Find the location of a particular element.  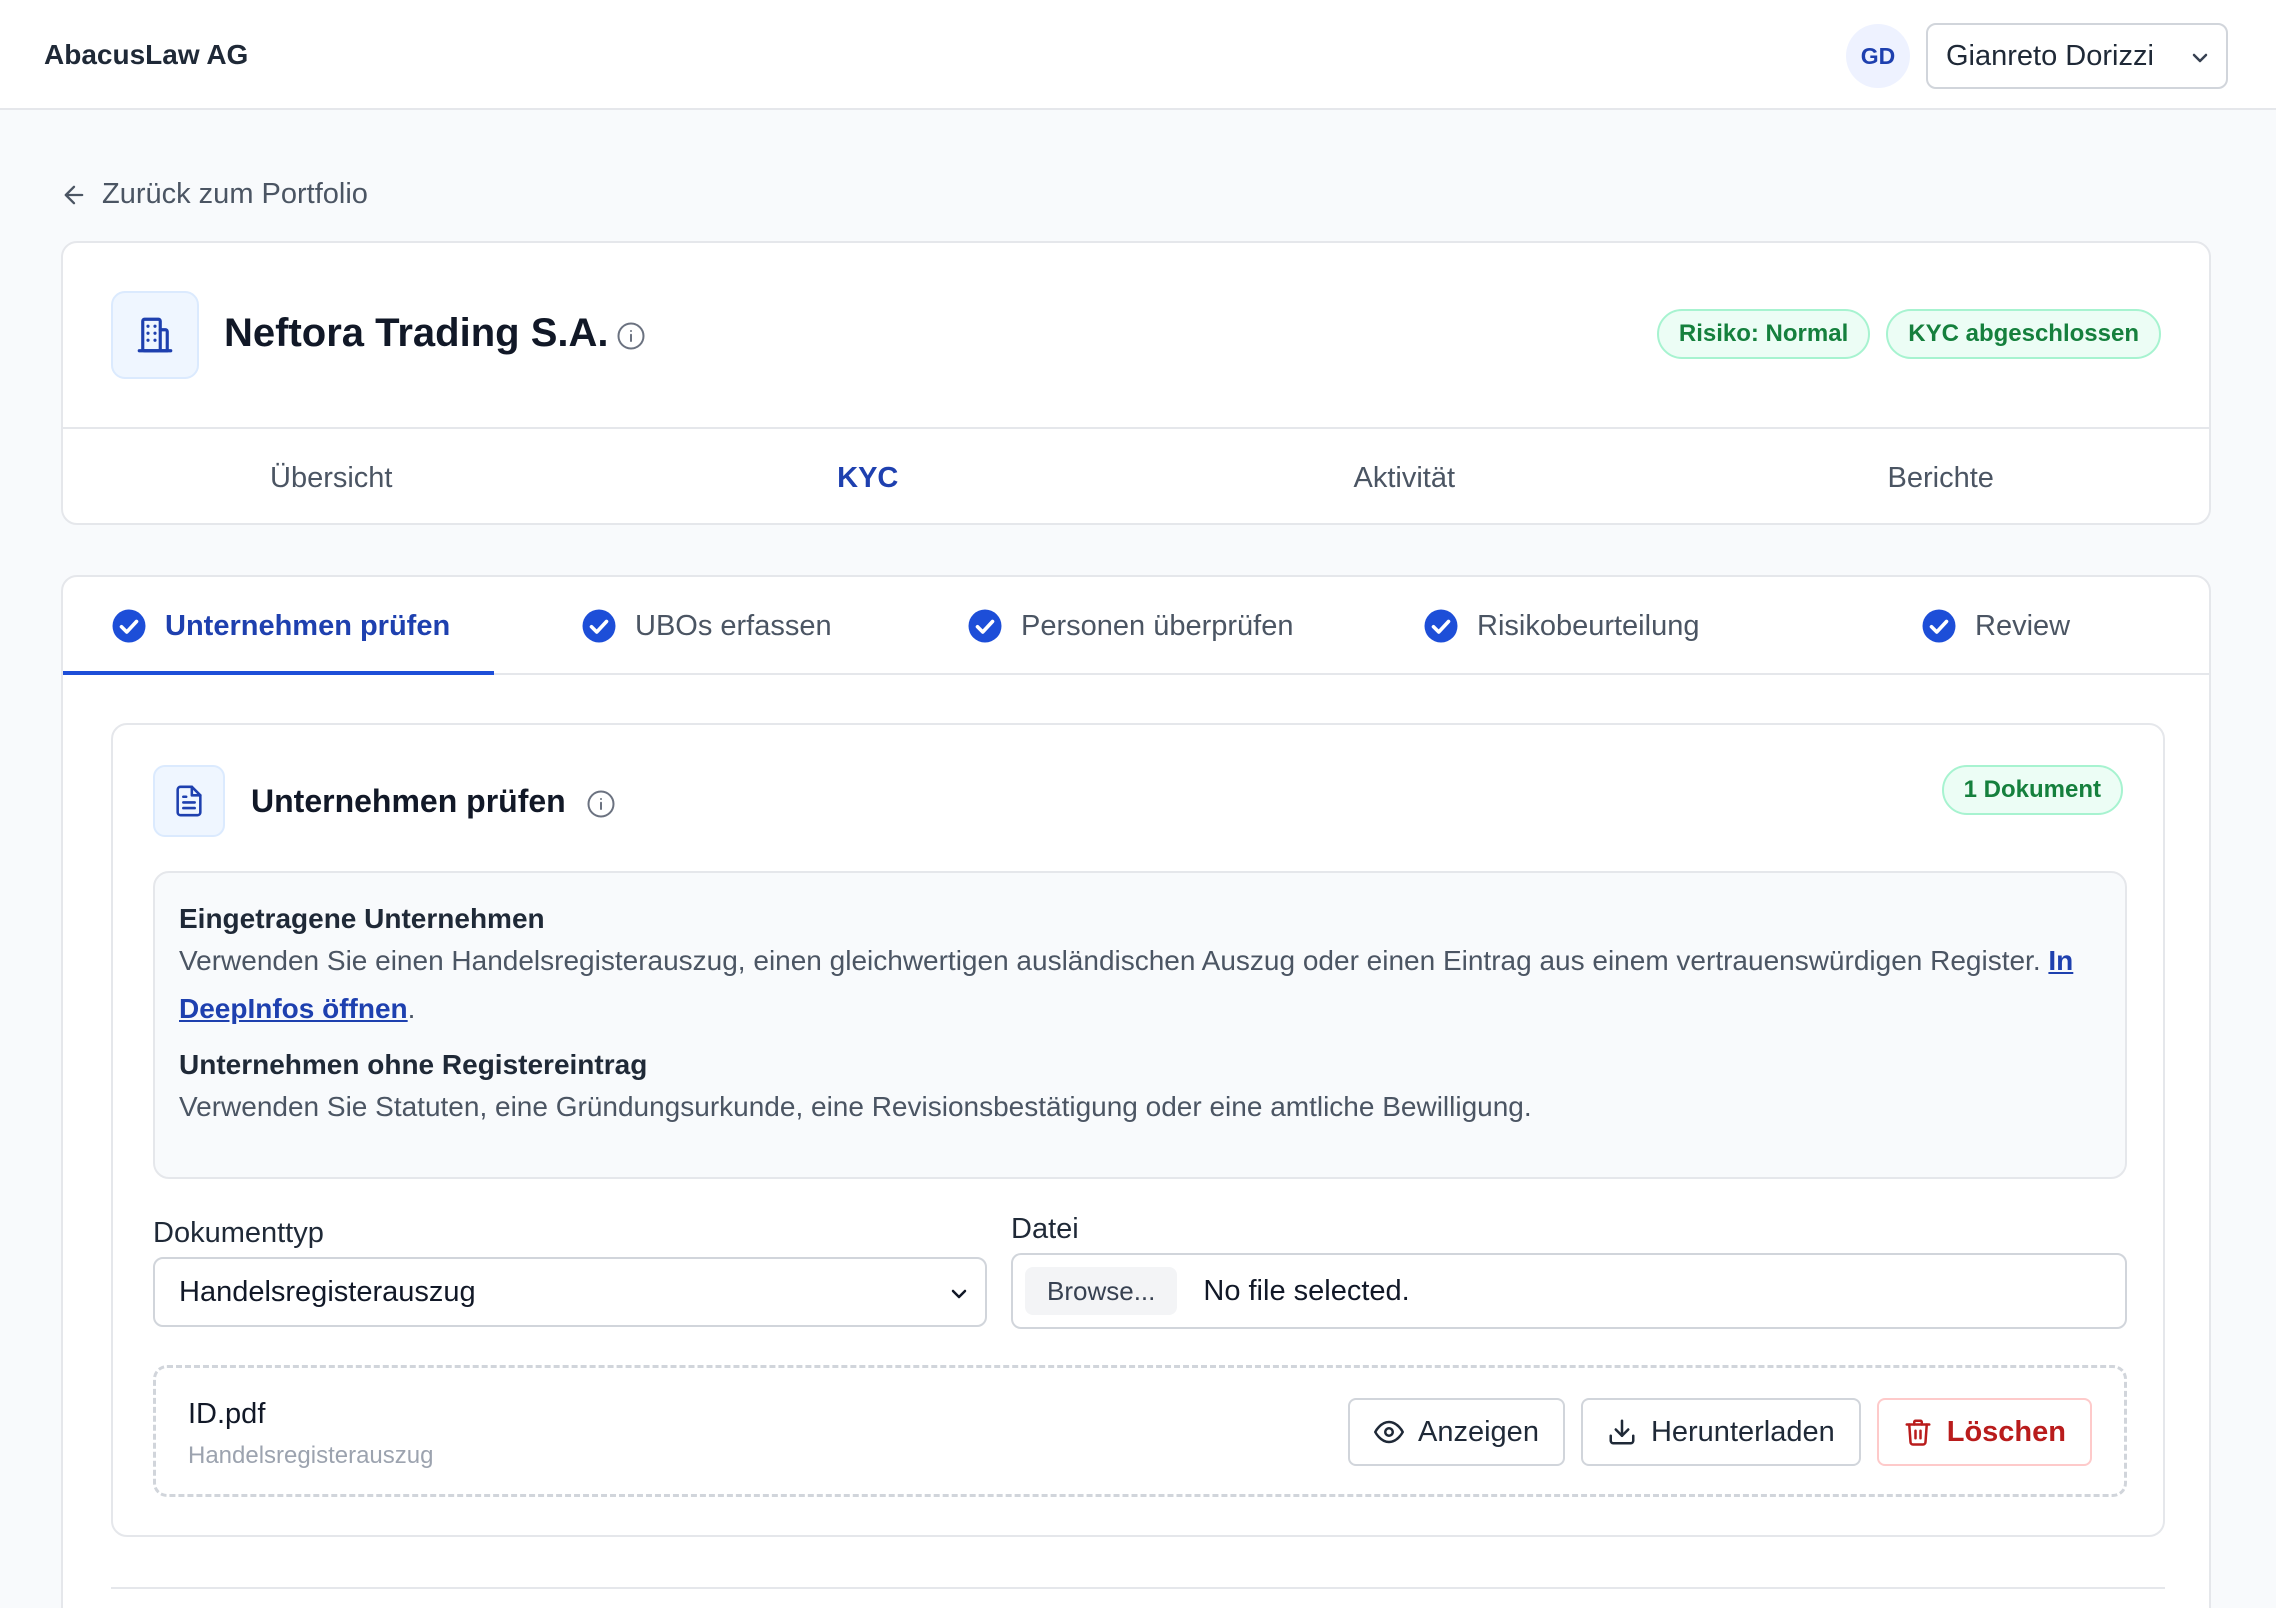

view-button: Anzeigen is located at coordinates (1456, 1432).